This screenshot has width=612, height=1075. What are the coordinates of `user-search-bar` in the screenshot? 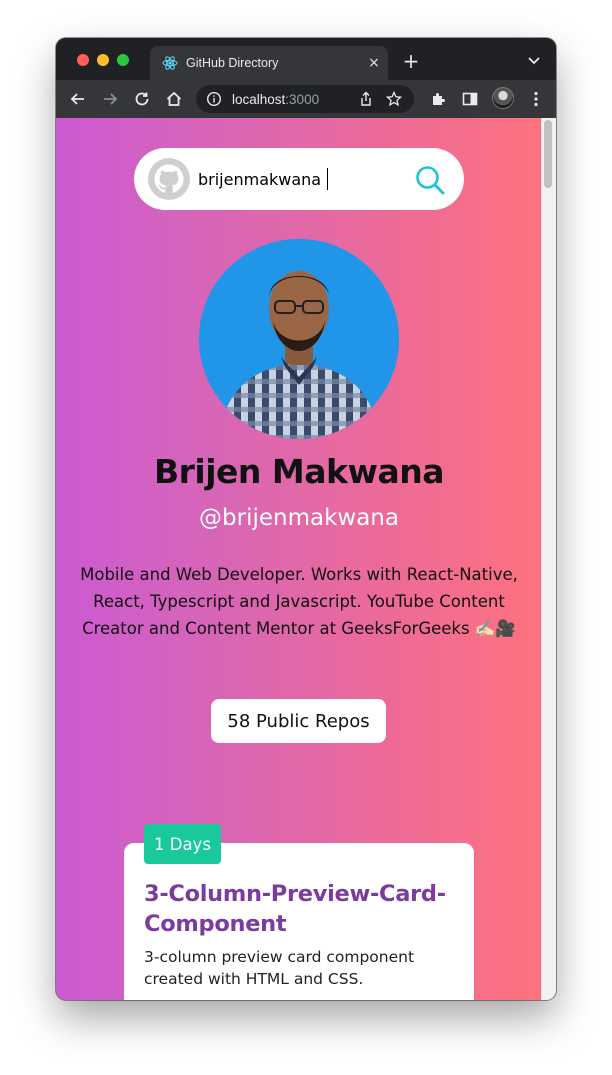 It's located at (299, 179).